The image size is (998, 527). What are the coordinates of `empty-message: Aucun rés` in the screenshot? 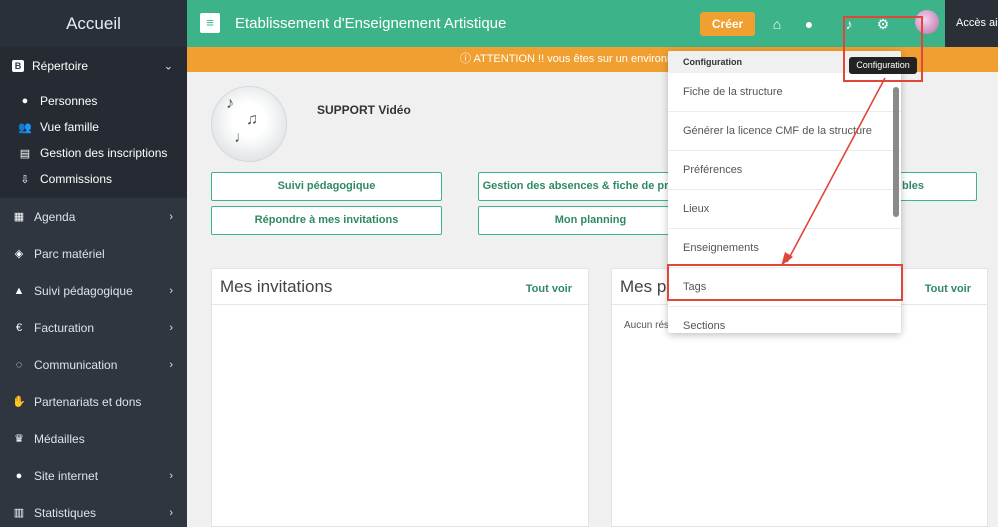 It's located at (647, 325).